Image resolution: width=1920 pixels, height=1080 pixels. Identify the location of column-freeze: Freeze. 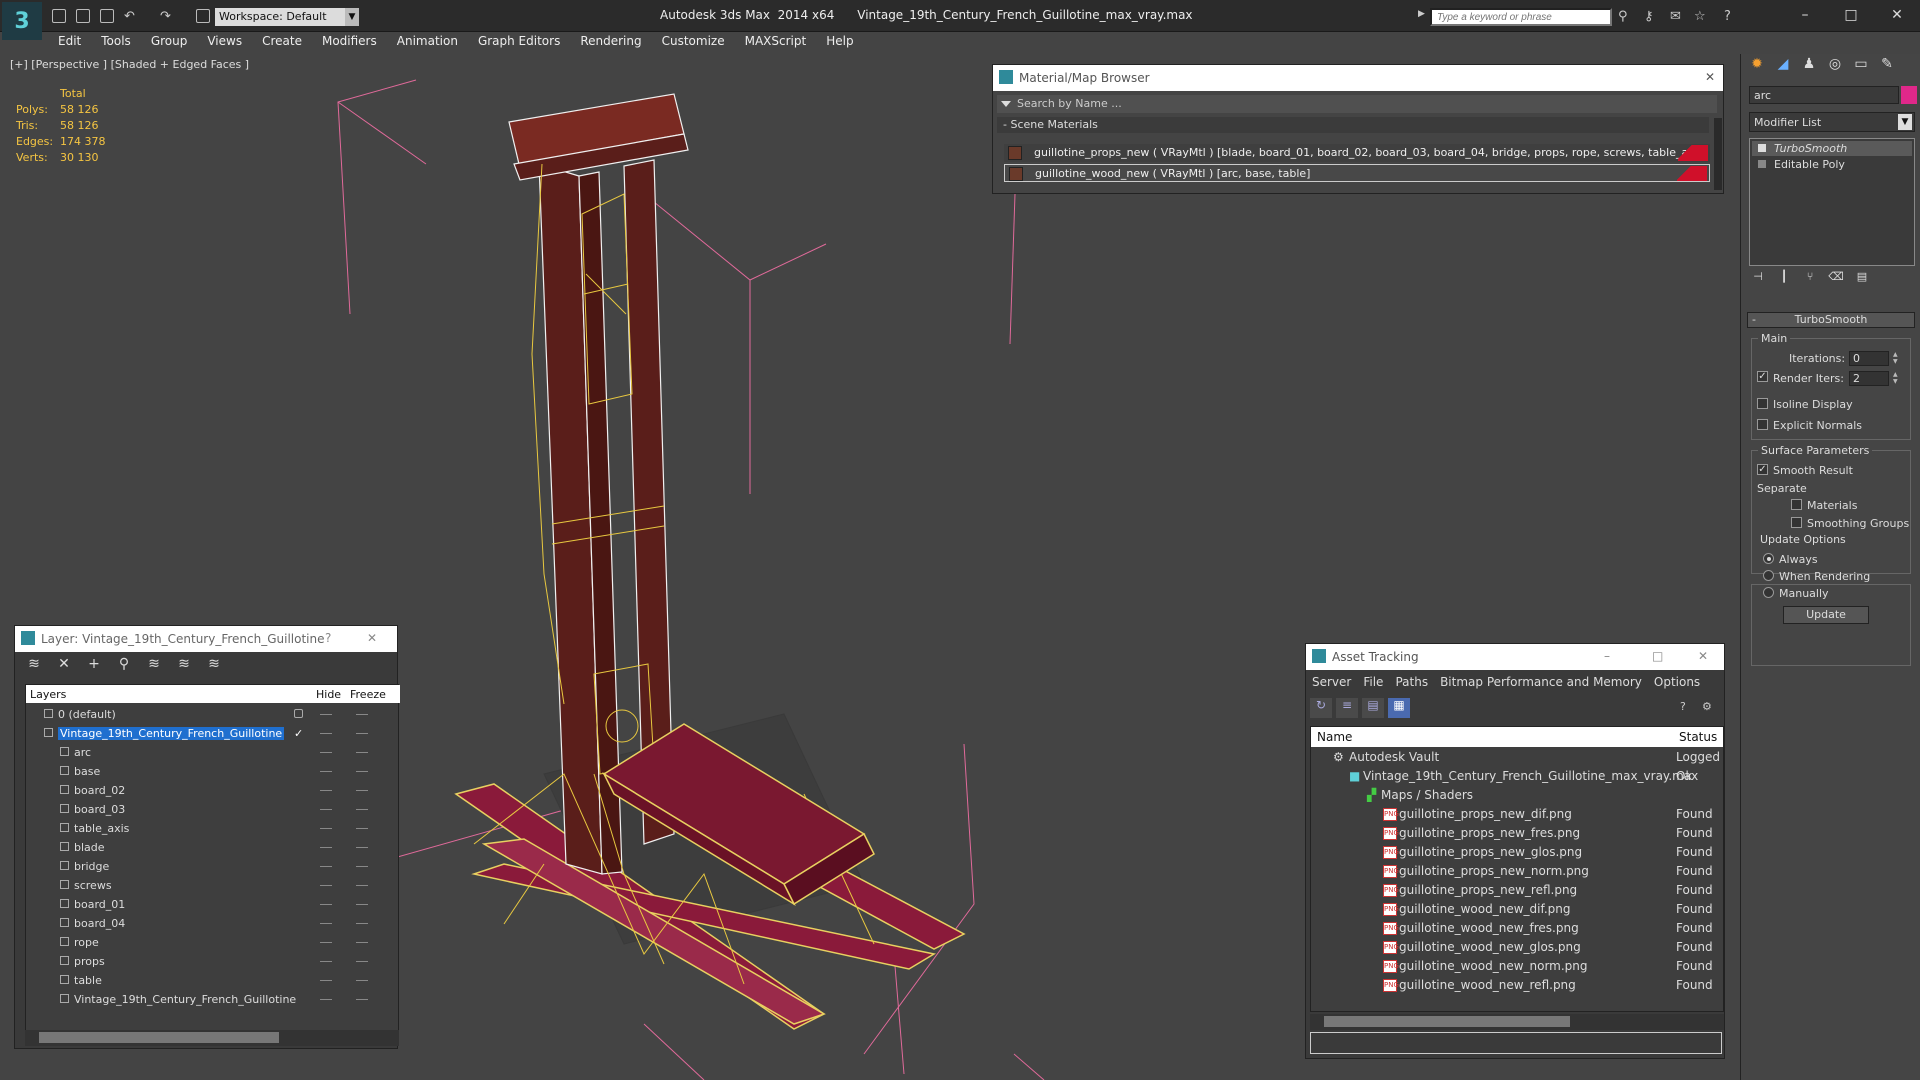
(368, 694).